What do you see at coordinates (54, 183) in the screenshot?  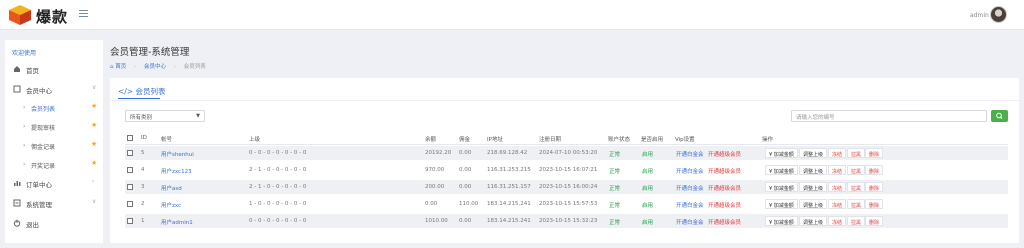 I see `sidebar-item-order-center: 订单中心 ›` at bounding box center [54, 183].